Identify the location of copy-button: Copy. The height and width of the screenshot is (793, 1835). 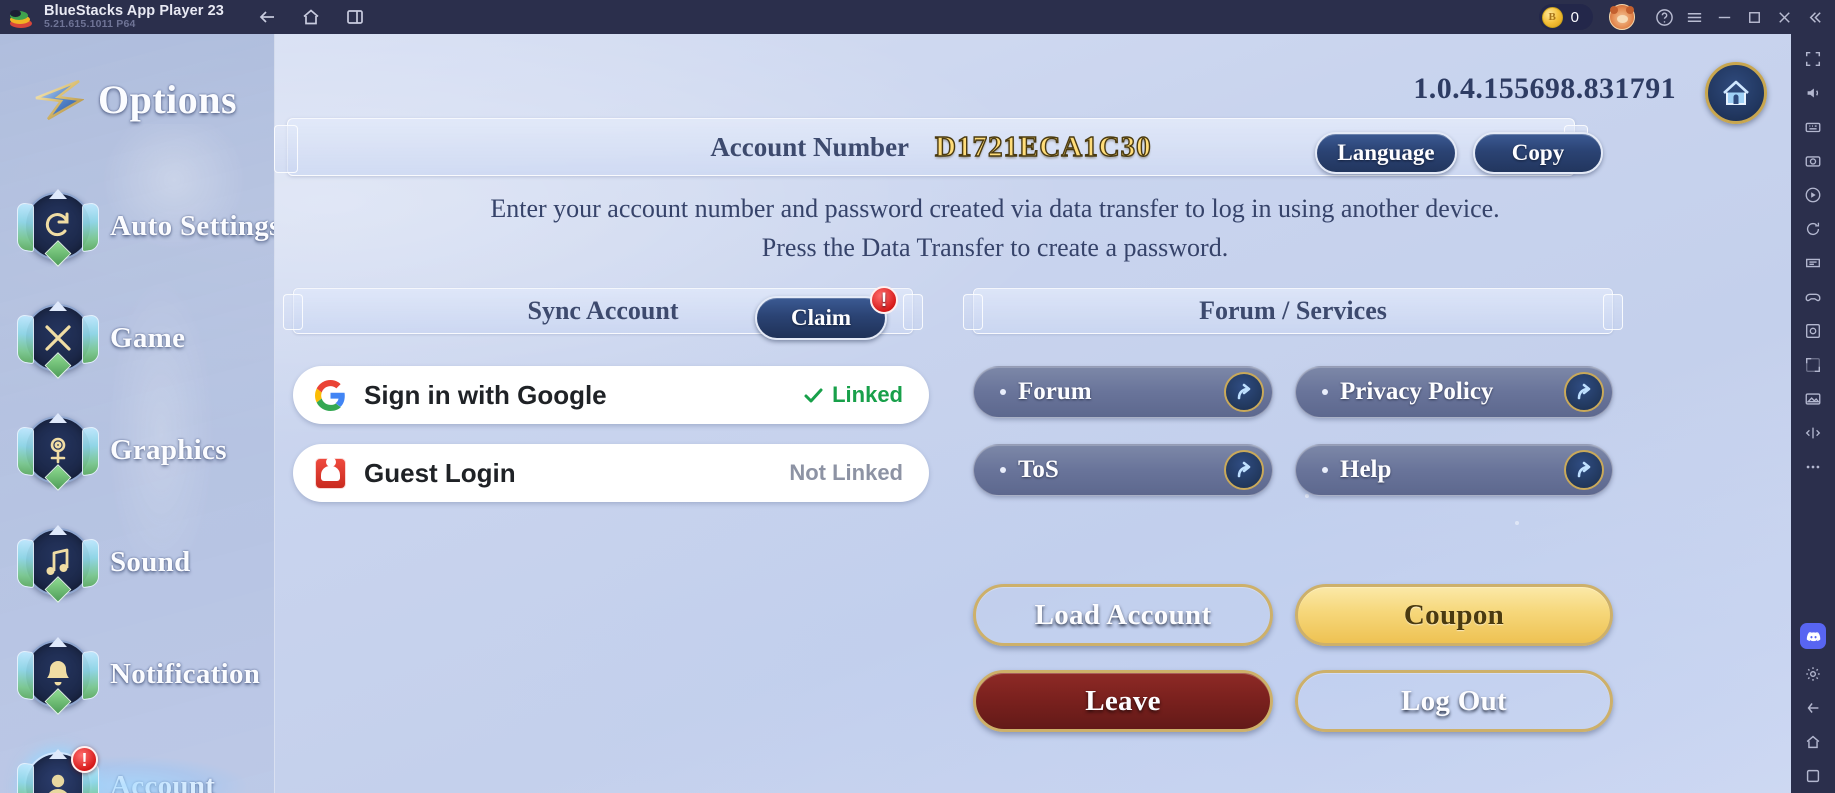
(1538, 153).